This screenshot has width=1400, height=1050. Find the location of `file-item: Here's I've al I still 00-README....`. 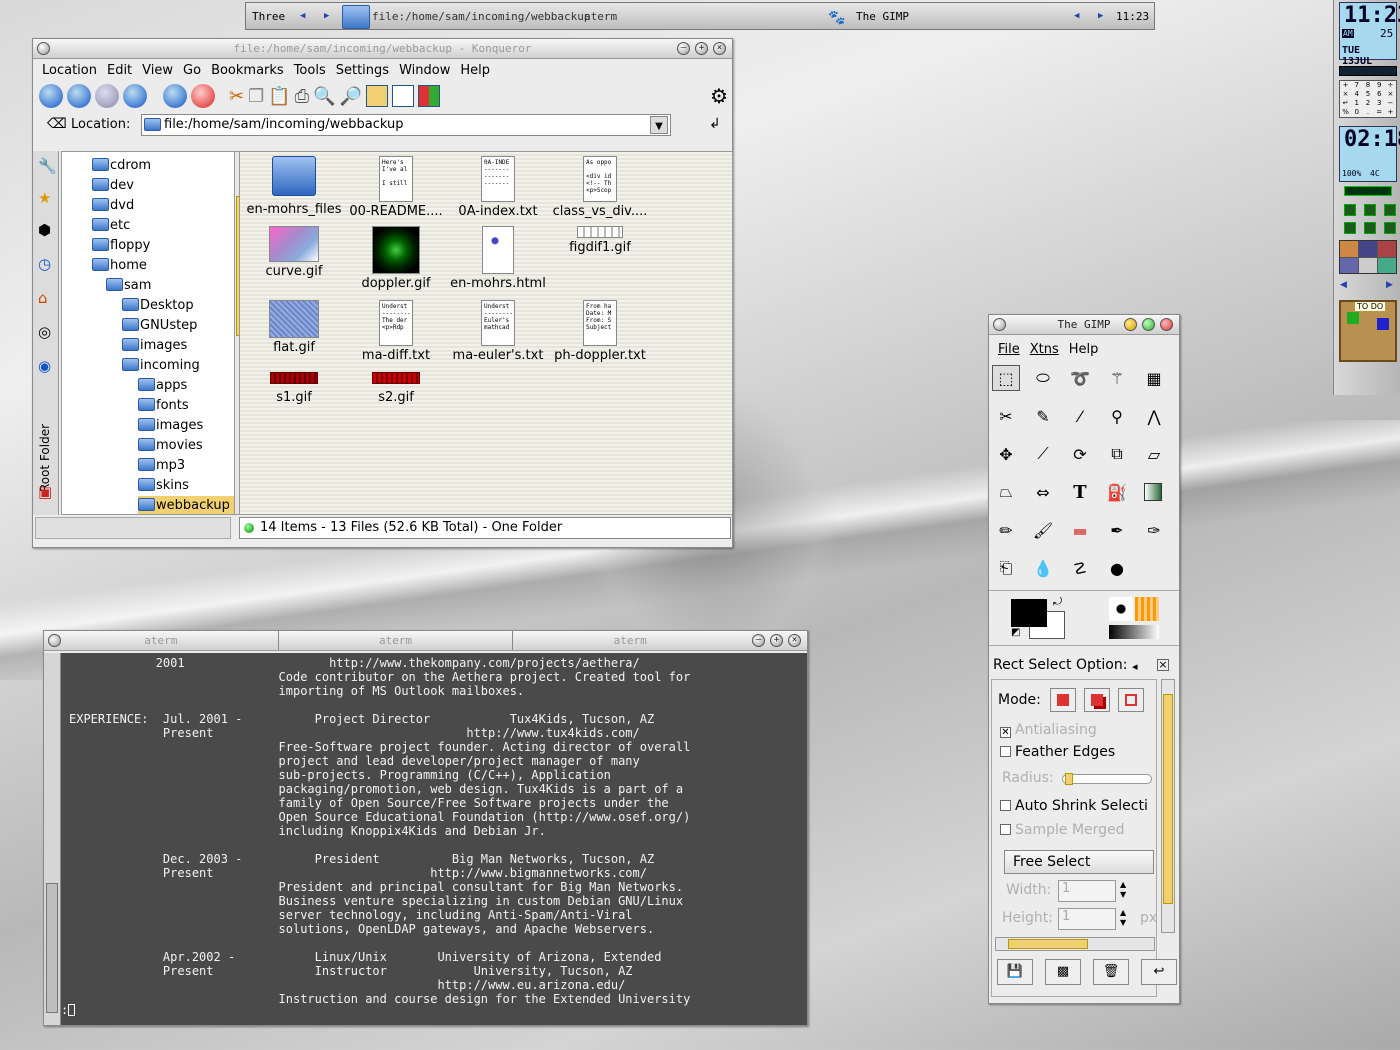

file-item: Here's I've al I still 00-README.... is located at coordinates (396, 187).